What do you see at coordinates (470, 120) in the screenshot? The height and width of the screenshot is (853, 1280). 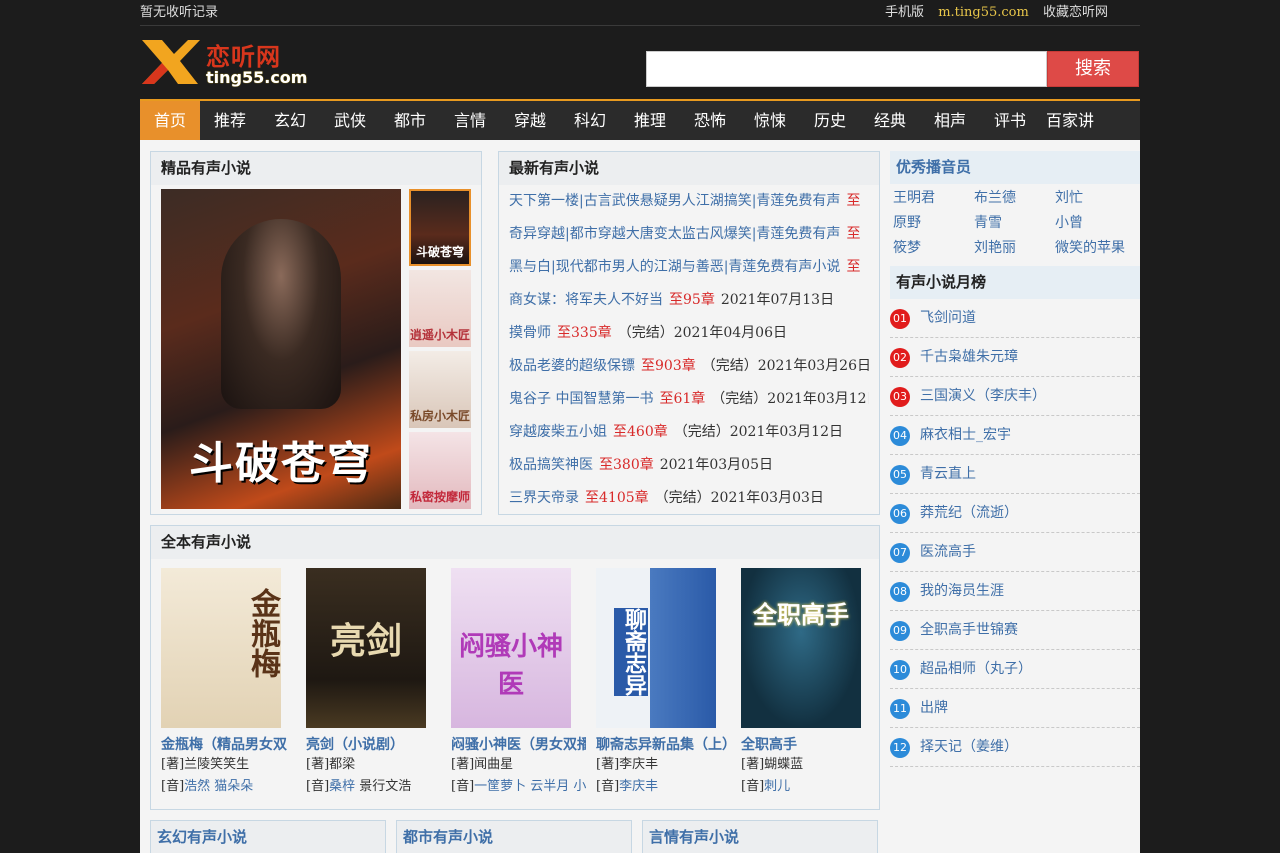 I see `nav-item-romance: 言情` at bounding box center [470, 120].